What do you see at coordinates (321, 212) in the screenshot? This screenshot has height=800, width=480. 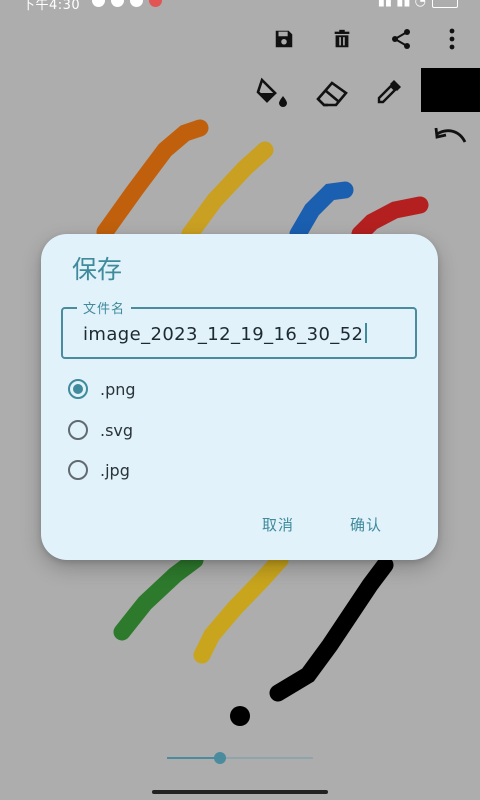 I see `blue-stroke` at bounding box center [321, 212].